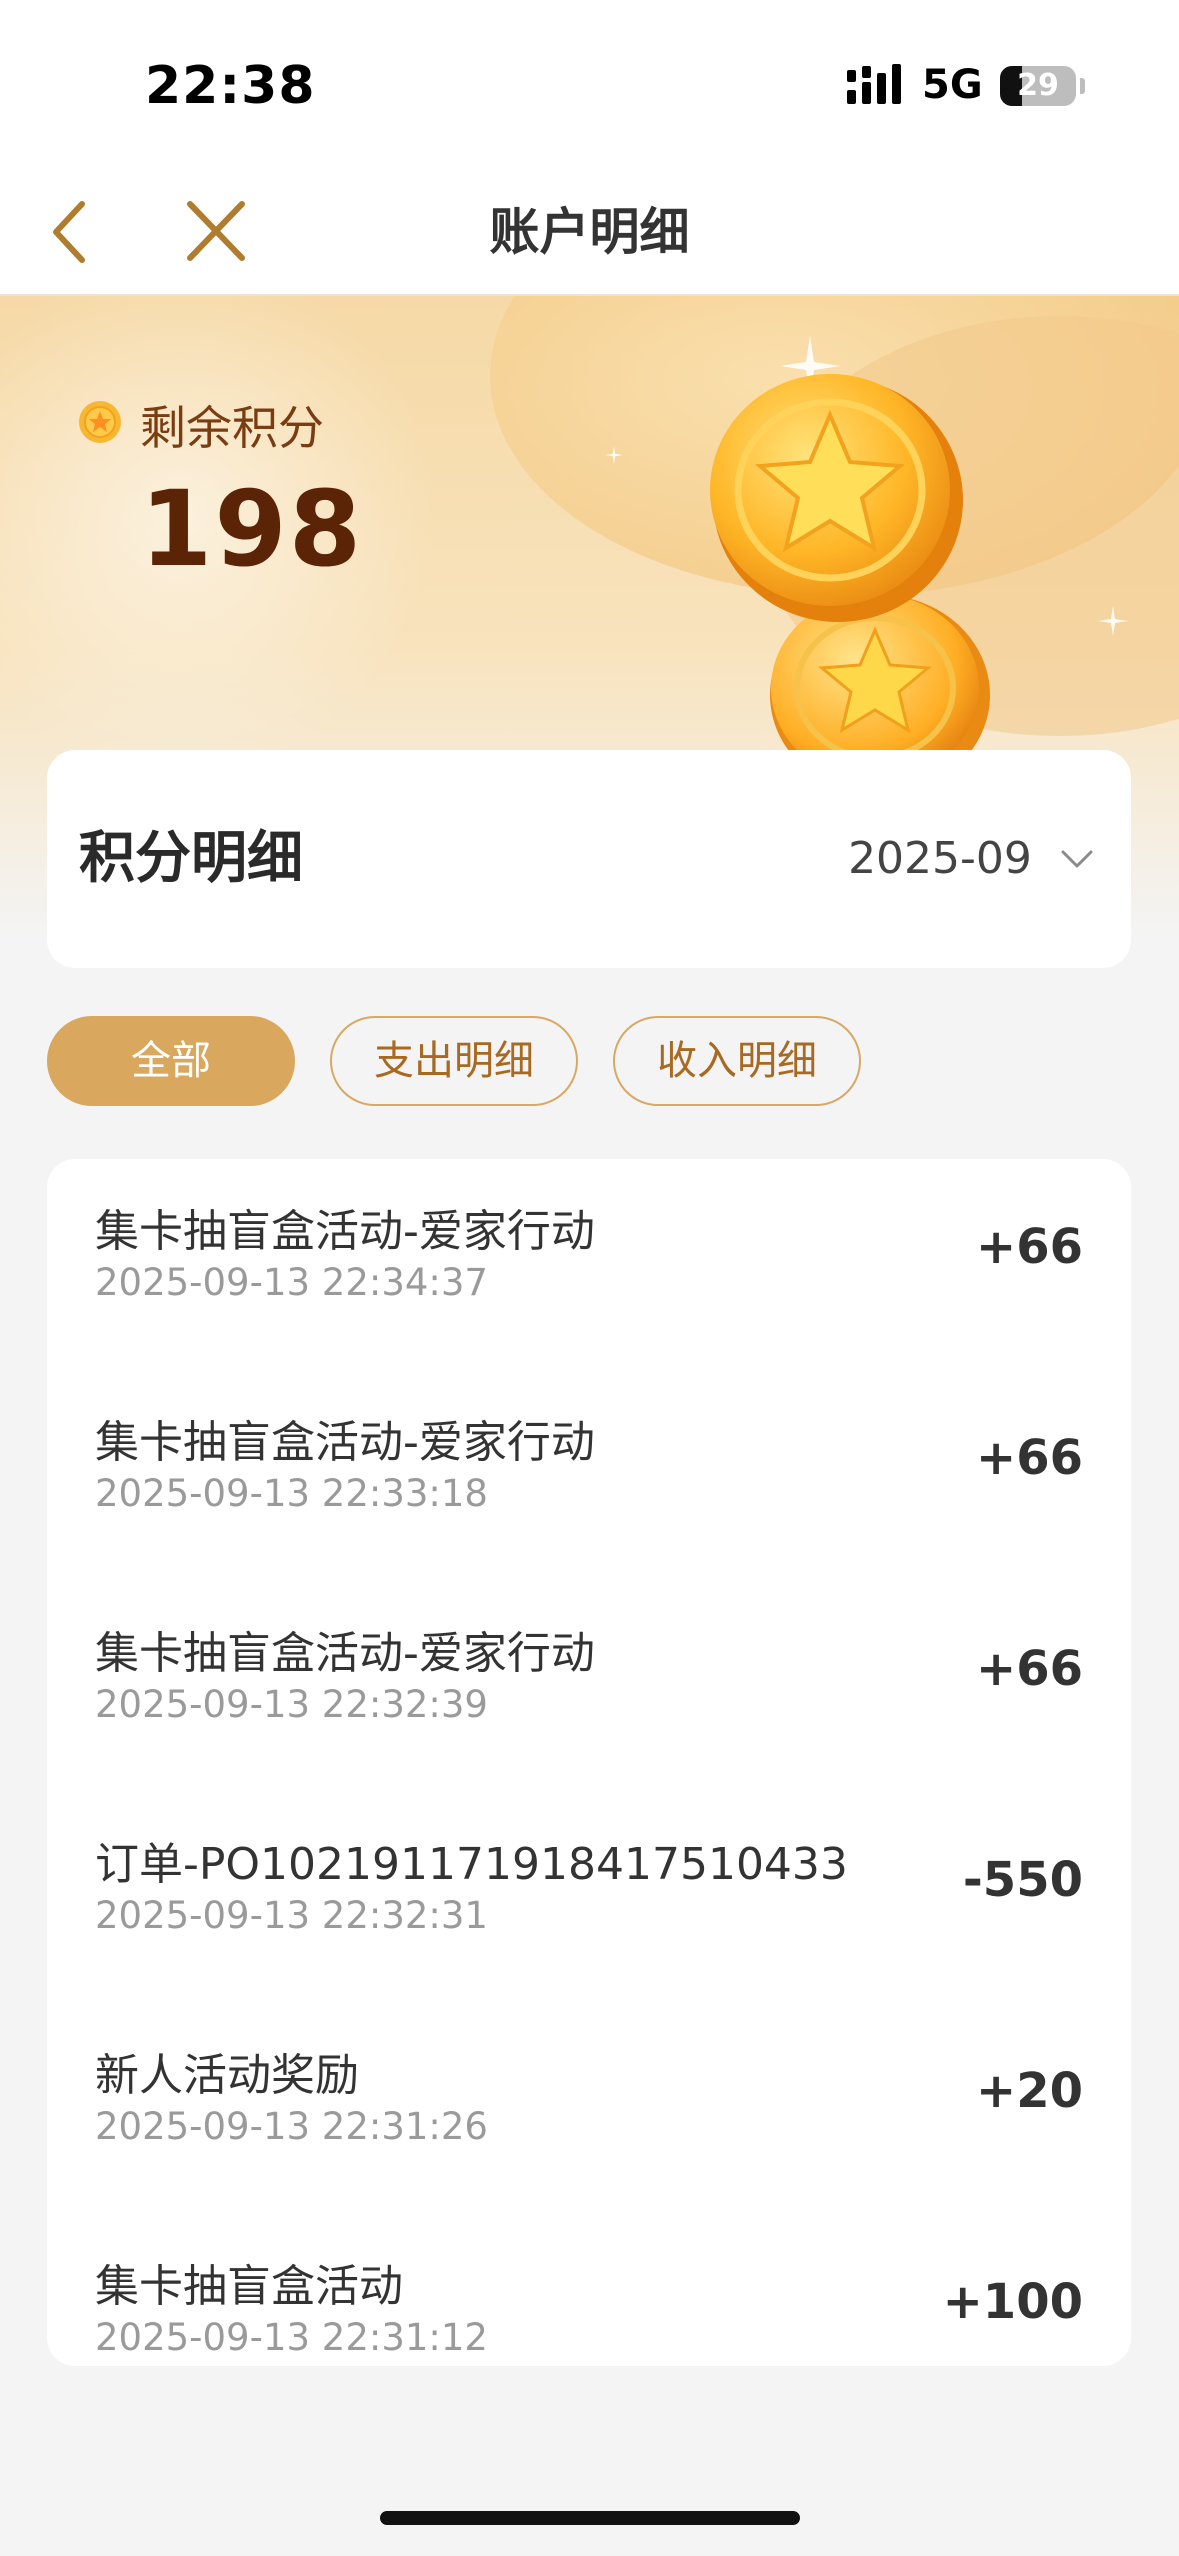 This screenshot has height=2556, width=1179. I want to click on transaction-title: 订单-PO102191171918417510433, so click(471, 1864).